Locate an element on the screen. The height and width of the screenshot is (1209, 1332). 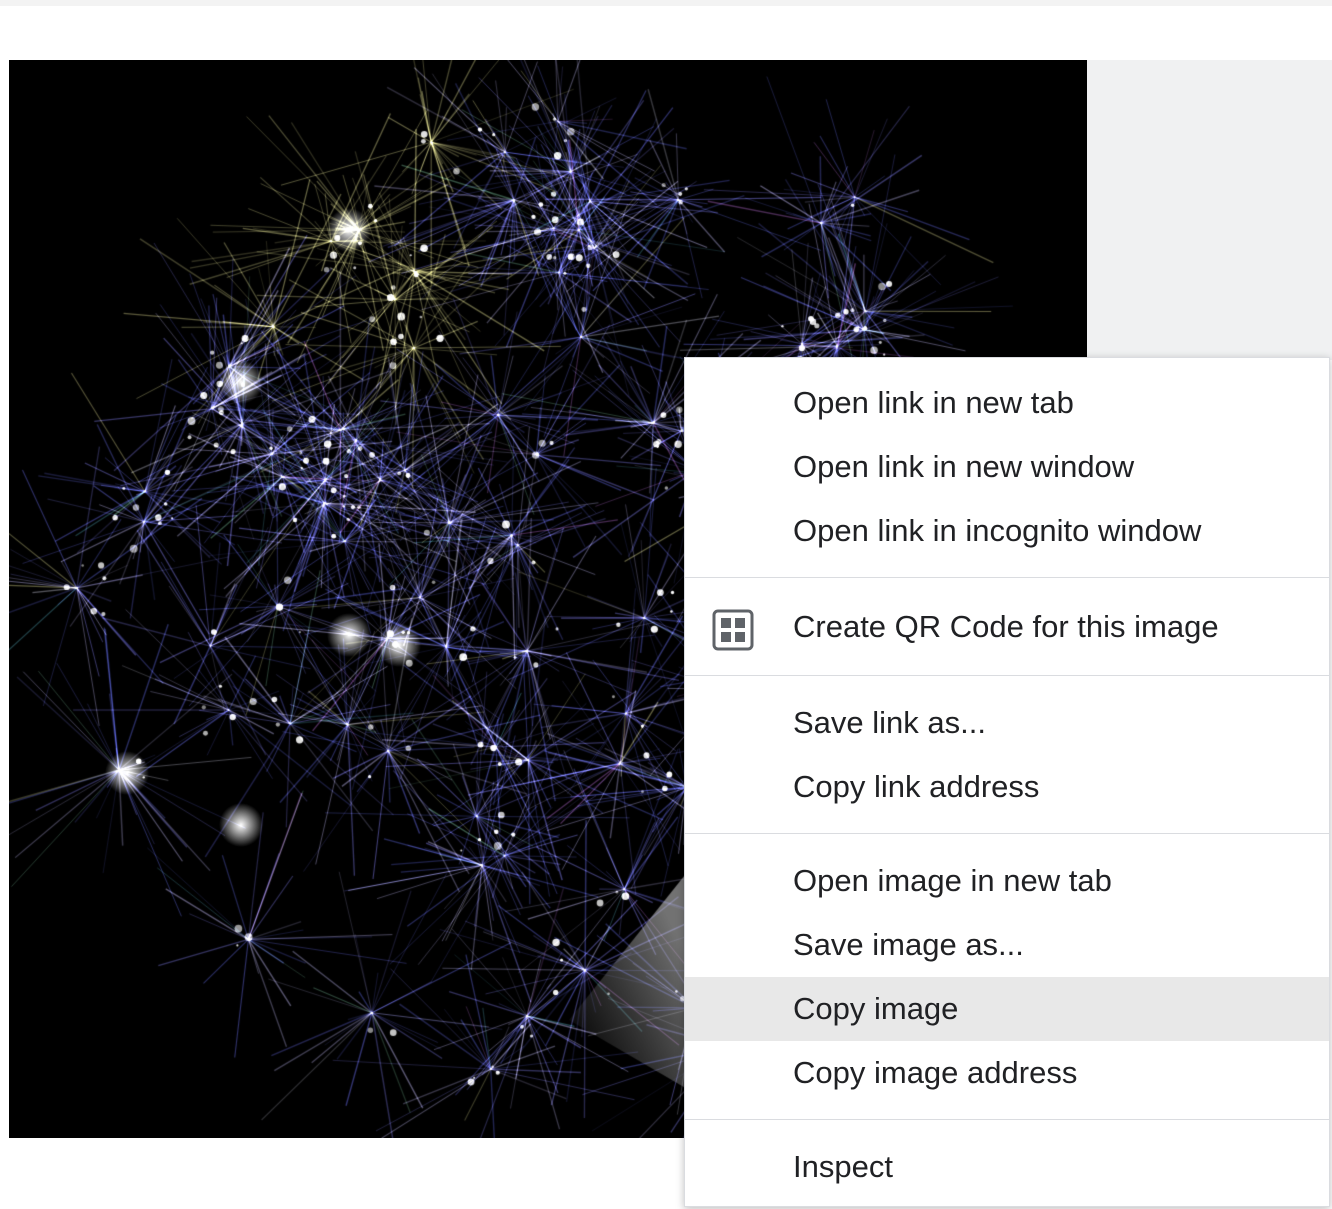
menu-item-label: Create QR Code for this image is located at coordinates (1006, 626).